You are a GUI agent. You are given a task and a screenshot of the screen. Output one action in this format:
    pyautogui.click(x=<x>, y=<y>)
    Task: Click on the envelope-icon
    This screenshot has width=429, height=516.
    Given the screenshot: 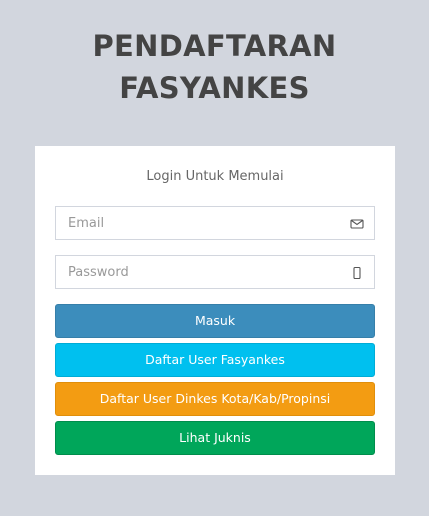 What is the action you would take?
    pyautogui.click(x=357, y=223)
    